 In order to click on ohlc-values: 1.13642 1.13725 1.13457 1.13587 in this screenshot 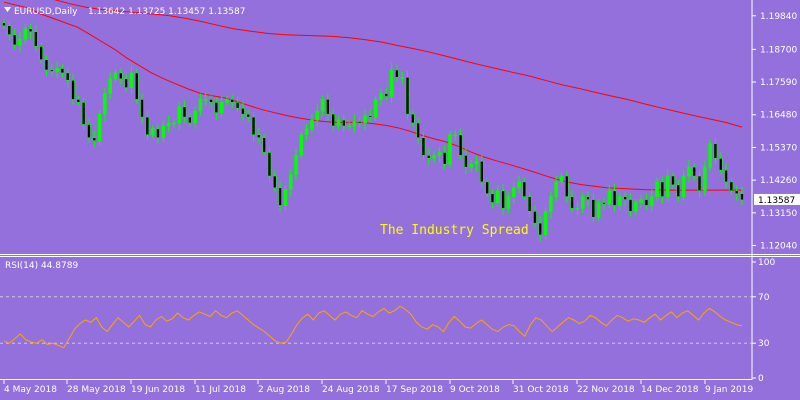, I will do `click(166, 12)`.